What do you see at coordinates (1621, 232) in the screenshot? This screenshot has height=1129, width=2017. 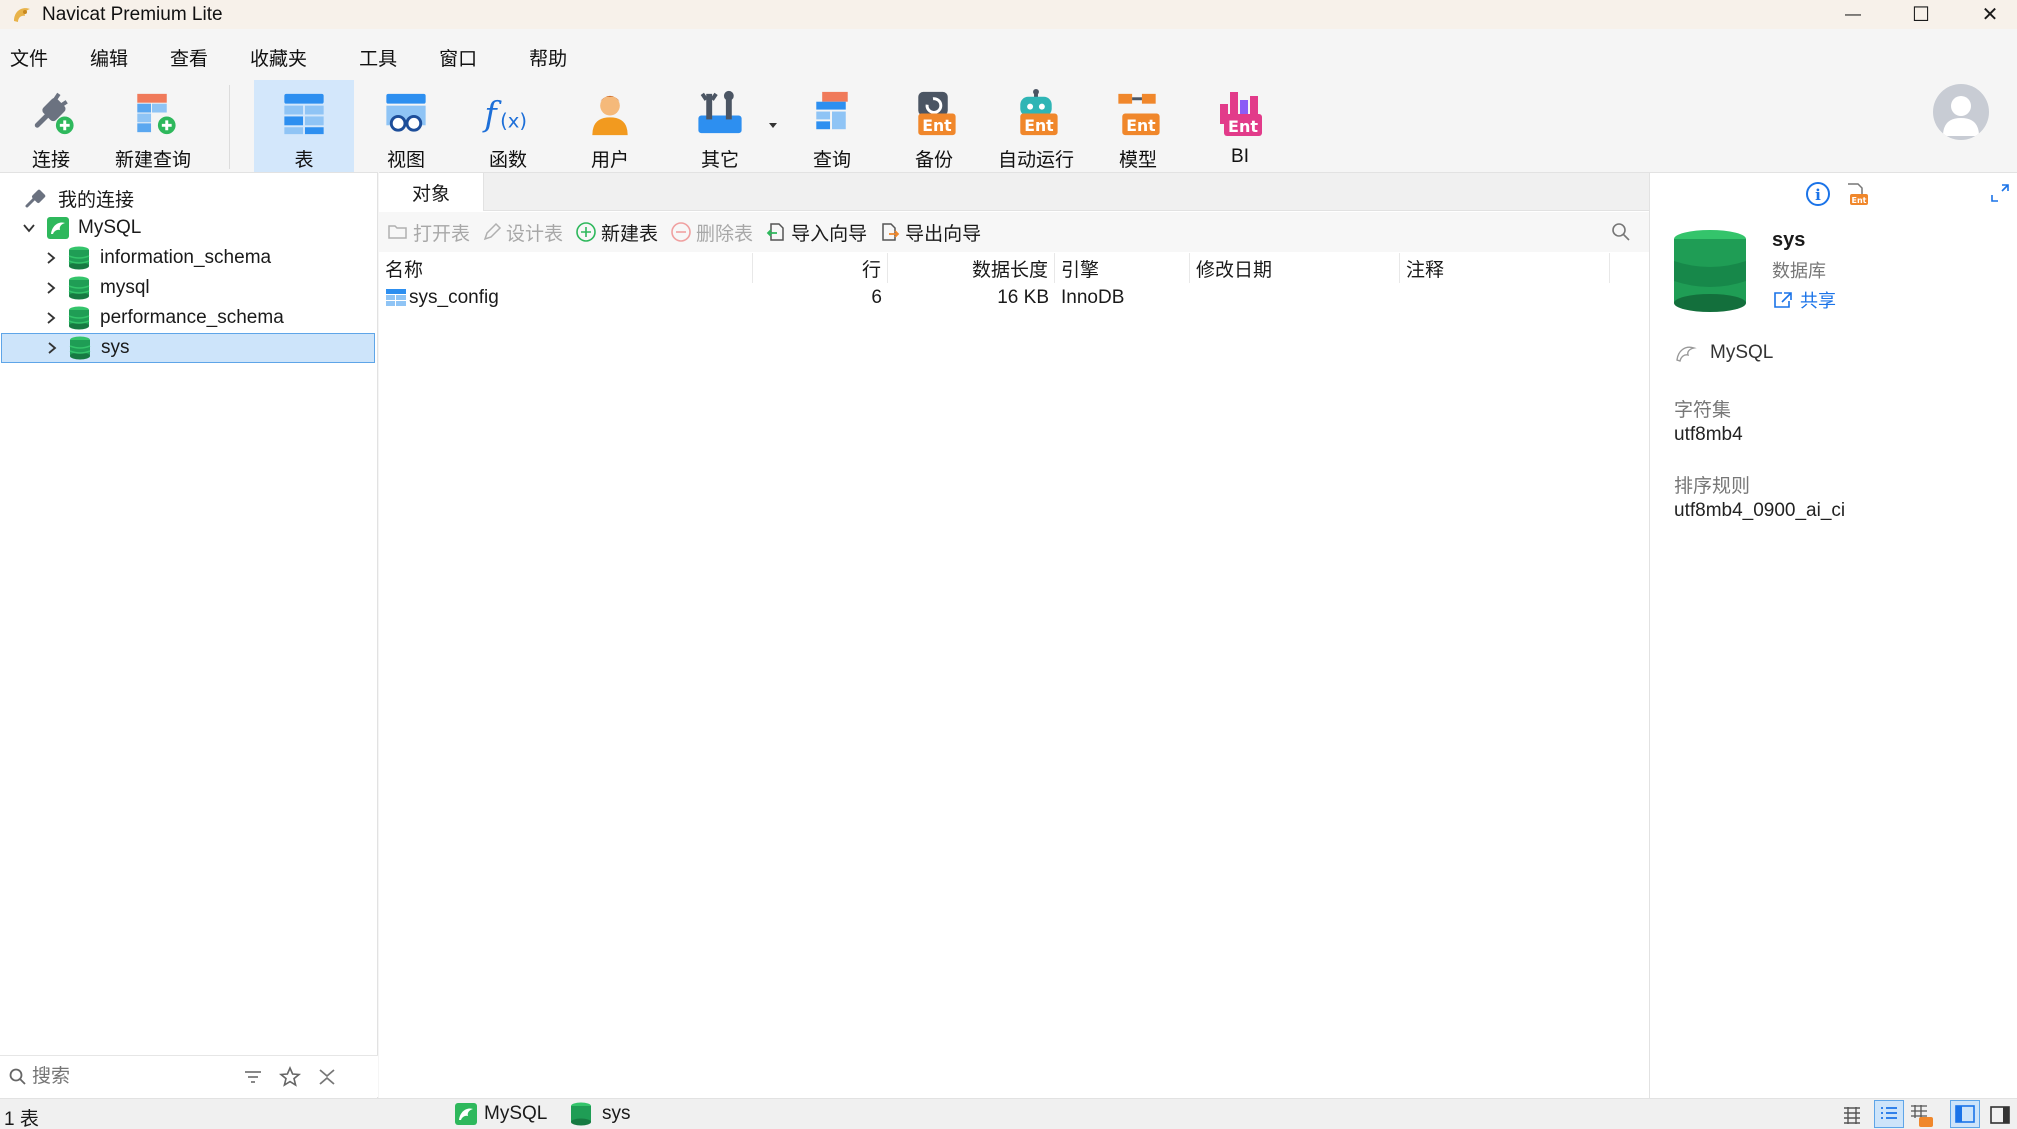 I see `search-icon` at bounding box center [1621, 232].